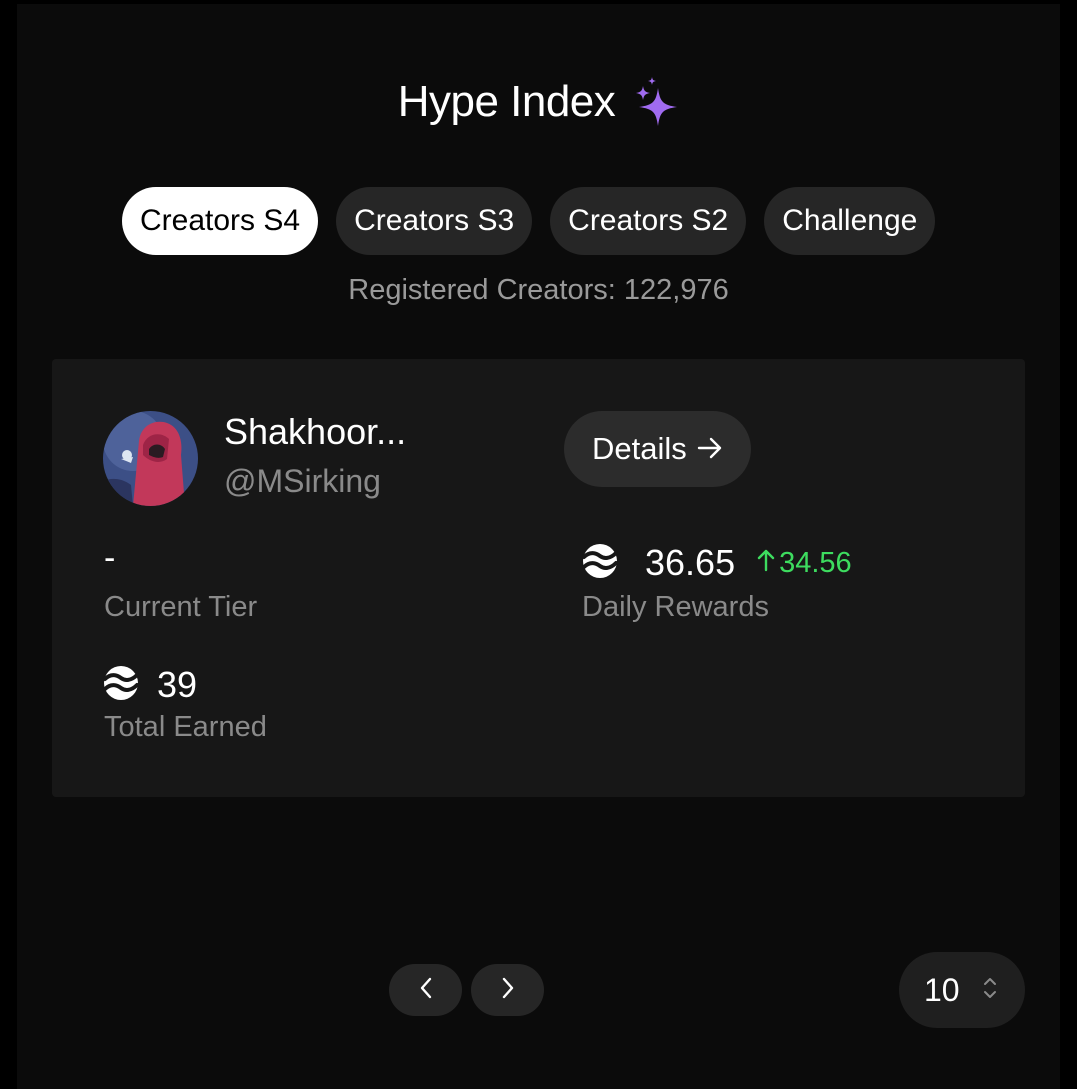  I want to click on next-page-button, so click(507, 990).